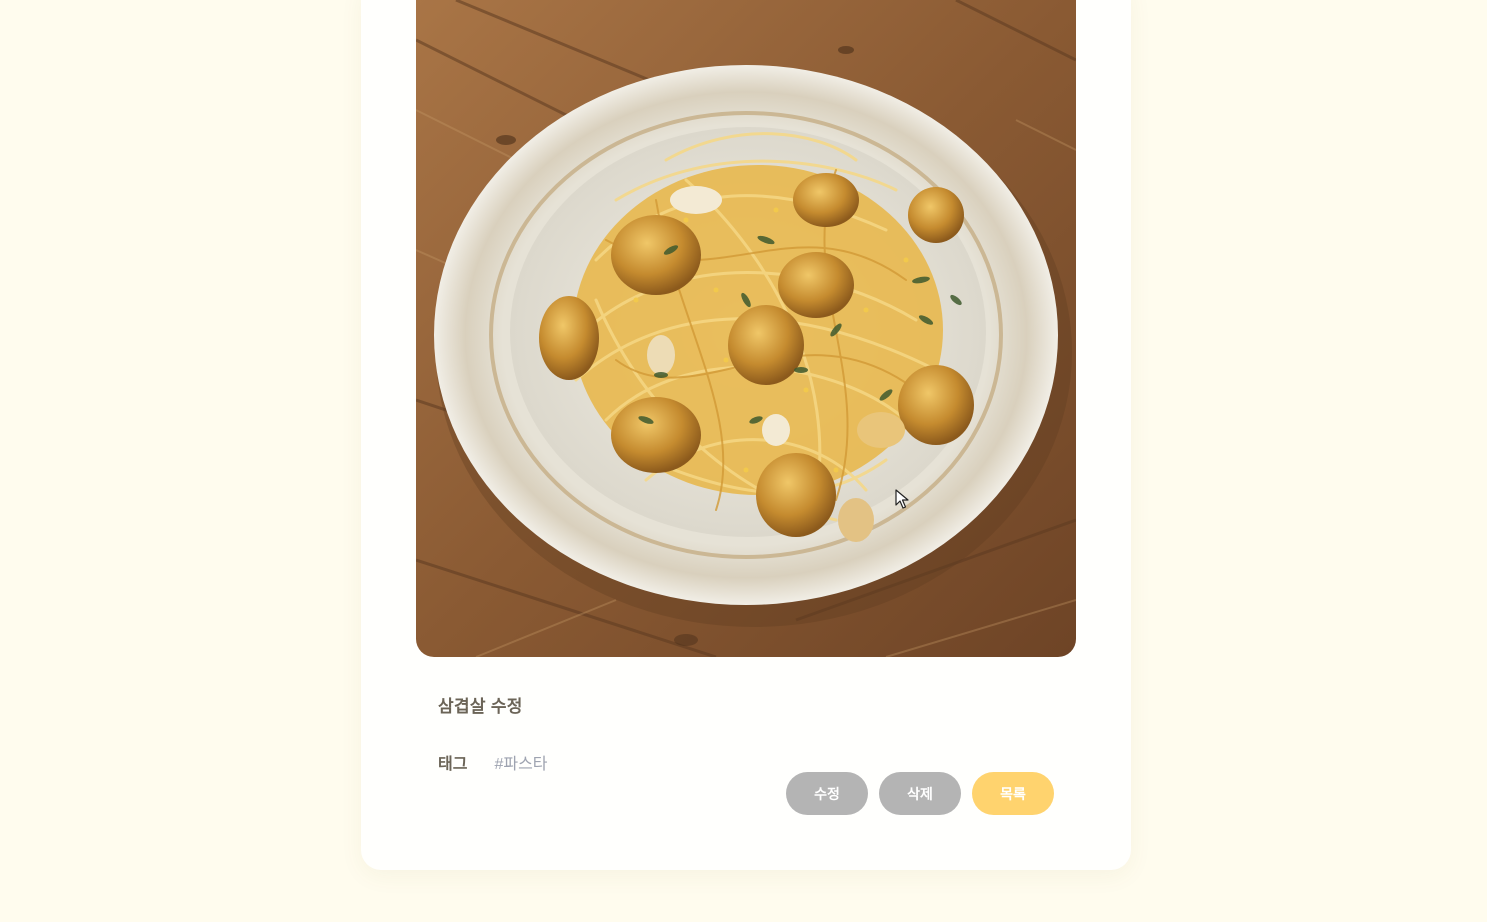  I want to click on post-actions: 수정 삭제 목록, so click(920, 793).